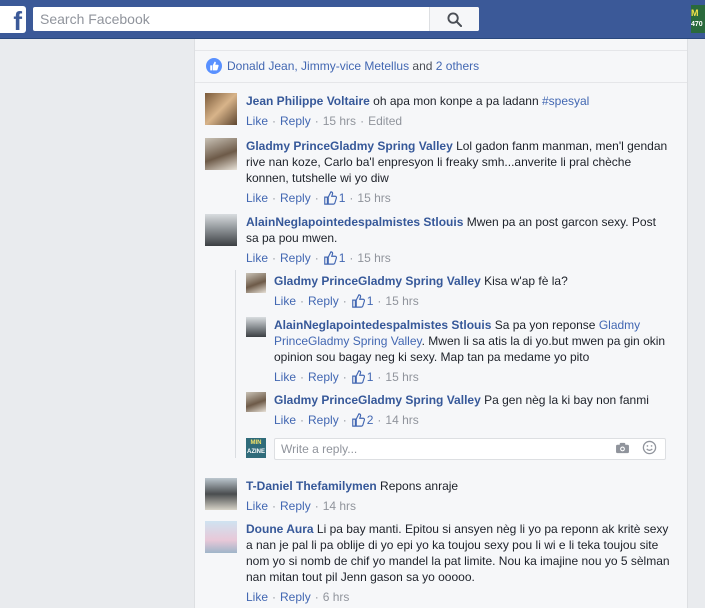 The image size is (705, 608). Describe the element at coordinates (697, 24) in the screenshot. I see `corner-badge-bottom: 470` at that location.